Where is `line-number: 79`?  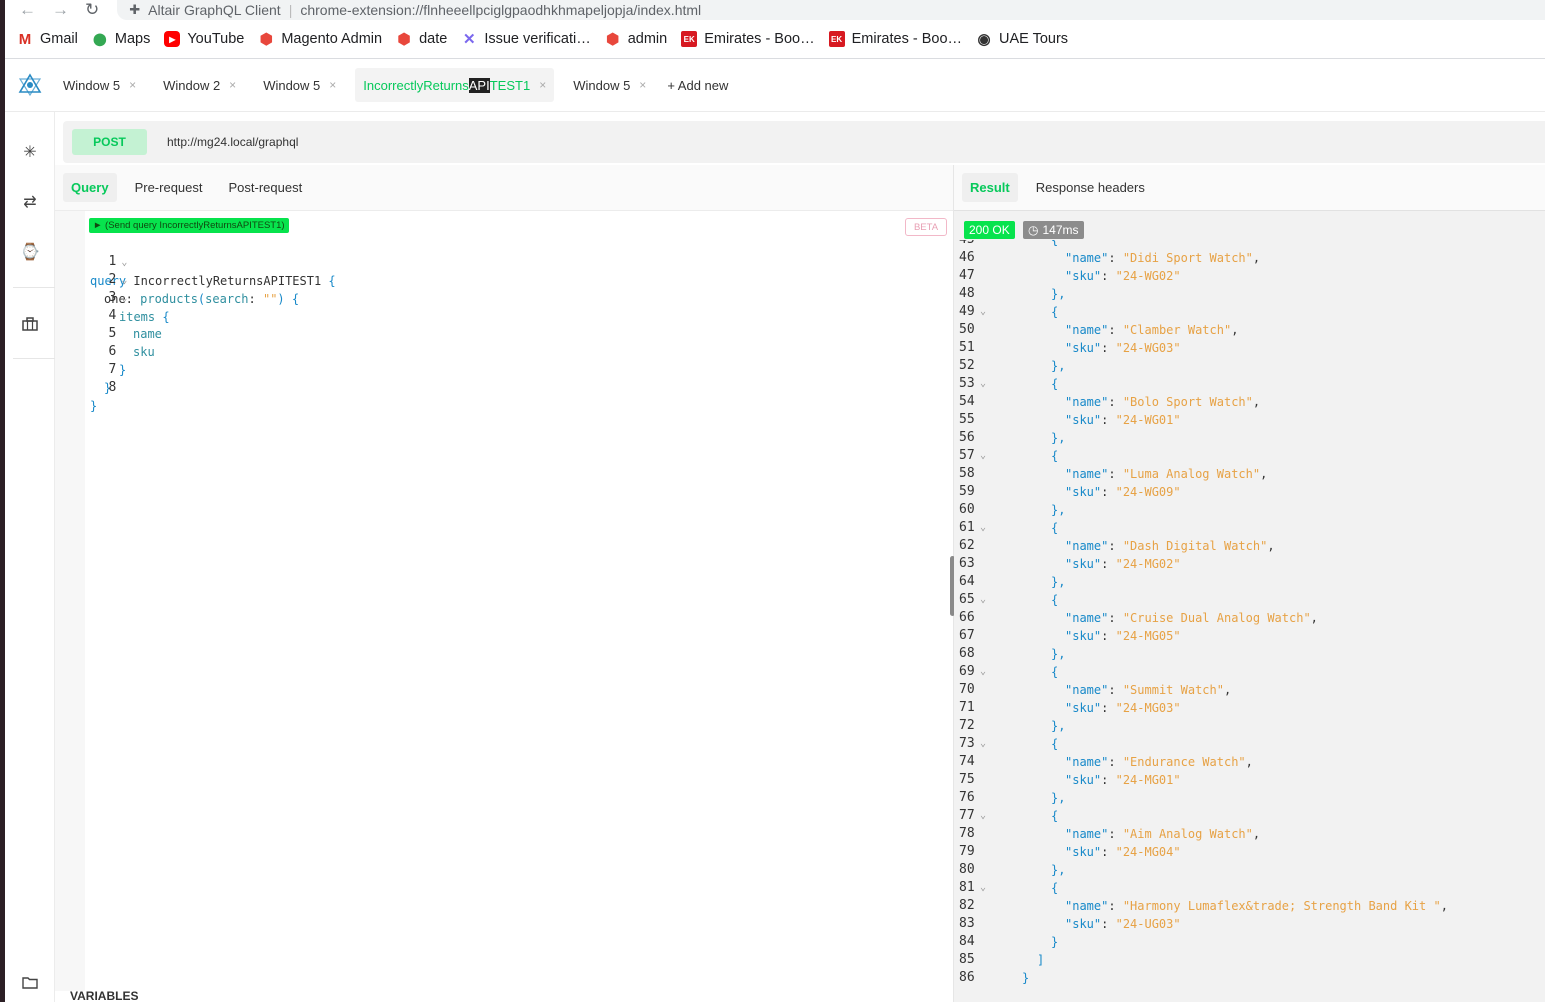 line-number: 79 is located at coordinates (967, 851).